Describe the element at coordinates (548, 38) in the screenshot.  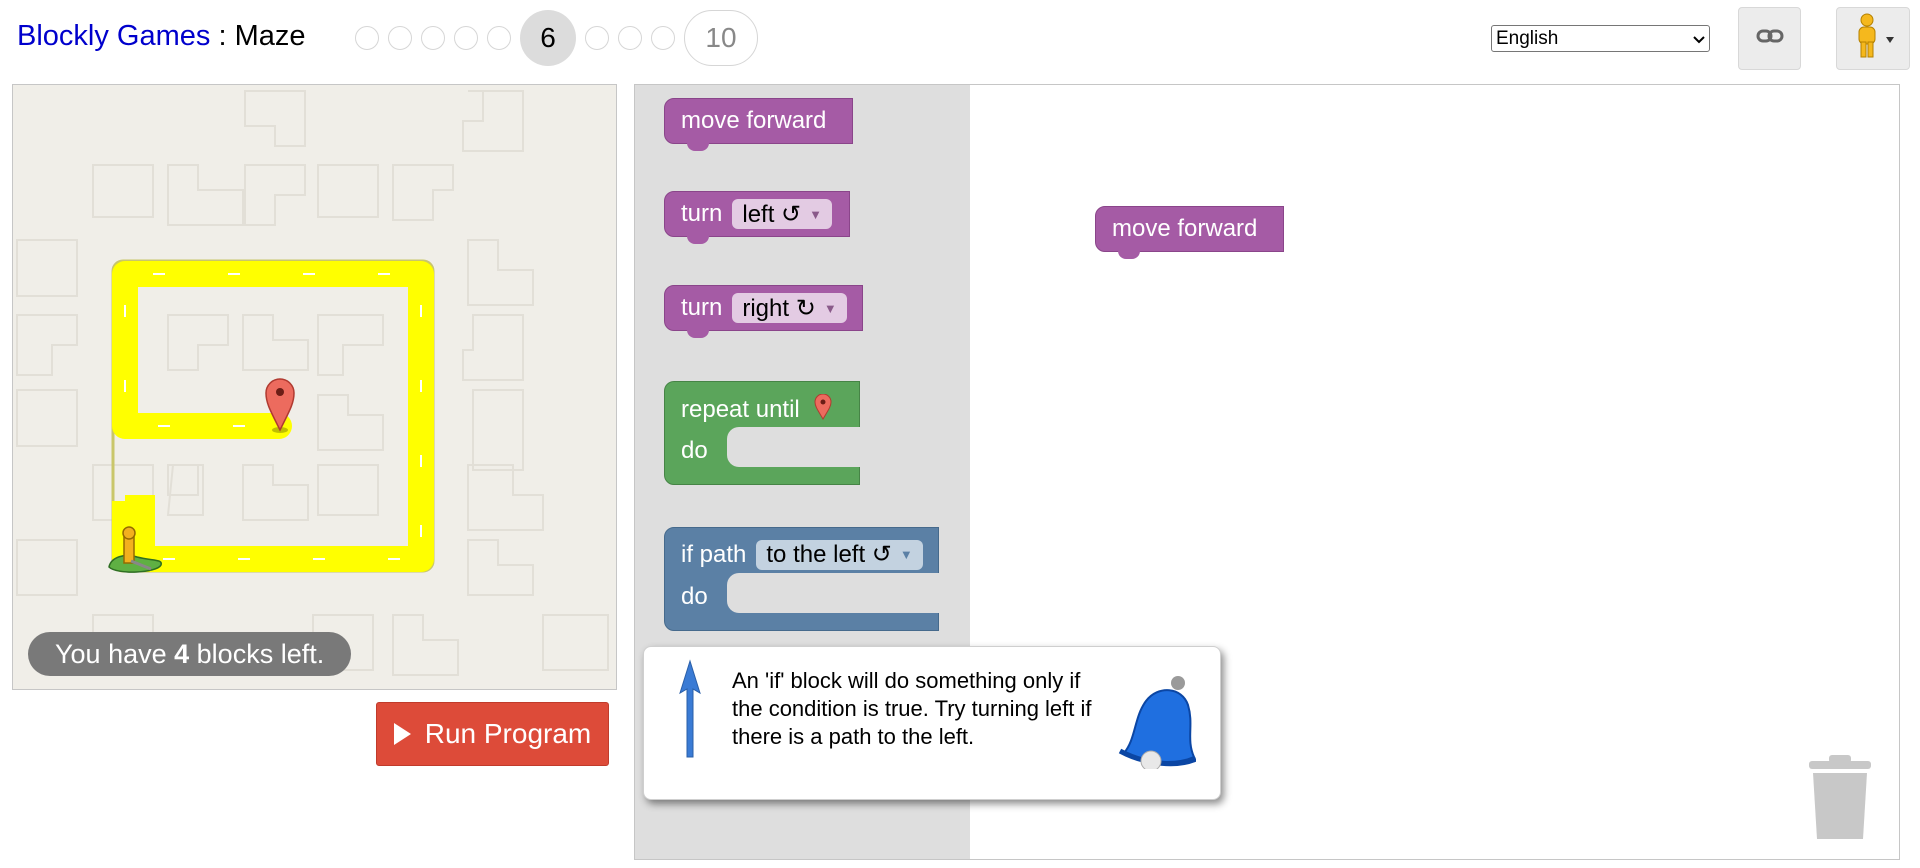
I see `current-level-indicator: 6` at that location.